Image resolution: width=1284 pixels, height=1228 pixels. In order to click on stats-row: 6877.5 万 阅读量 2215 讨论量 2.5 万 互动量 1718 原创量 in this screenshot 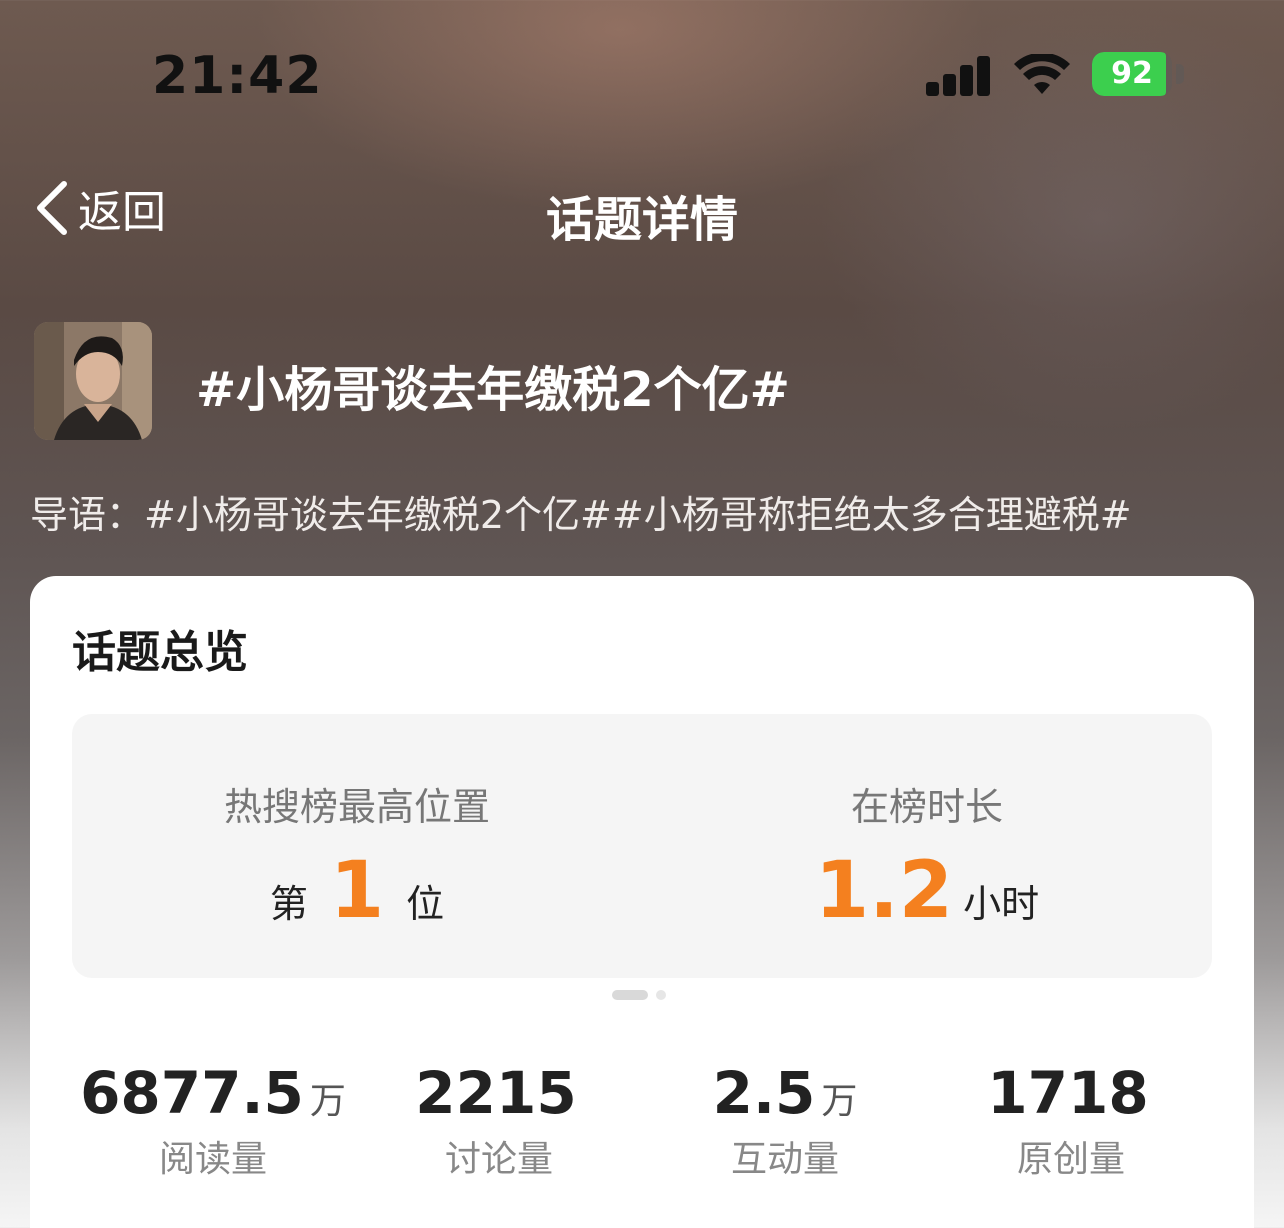, I will do `click(642, 1125)`.